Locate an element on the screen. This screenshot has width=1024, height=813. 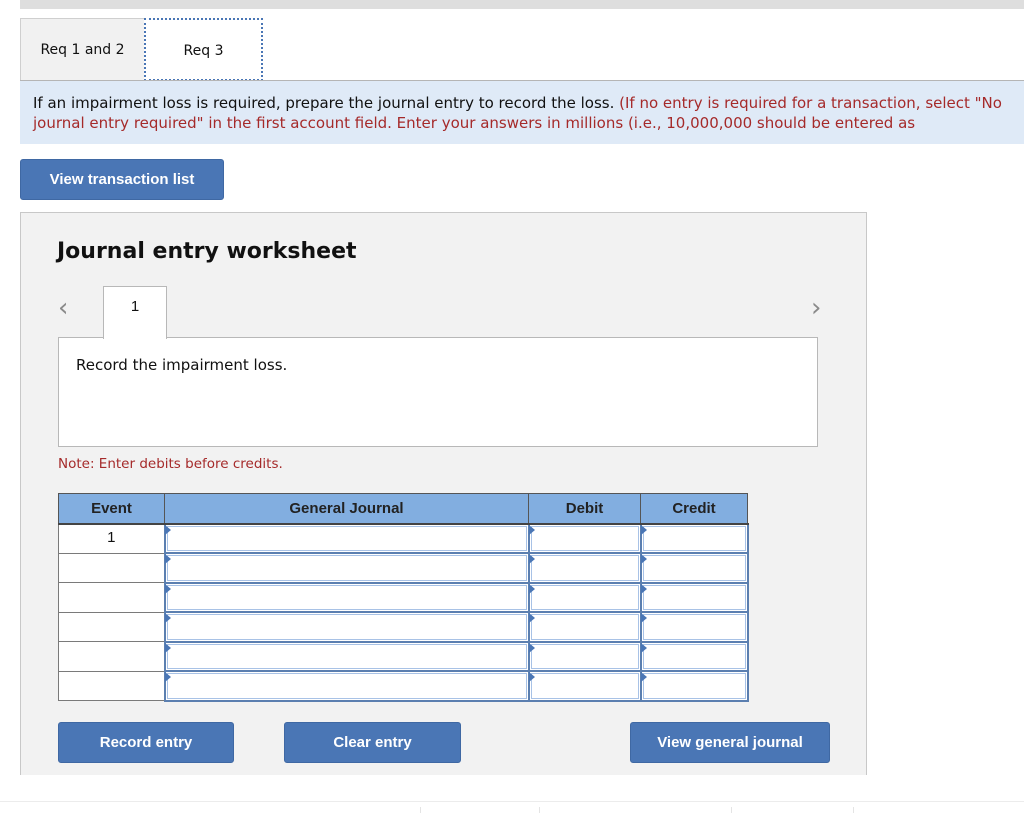
footer-divider is located at coordinates (512, 801).